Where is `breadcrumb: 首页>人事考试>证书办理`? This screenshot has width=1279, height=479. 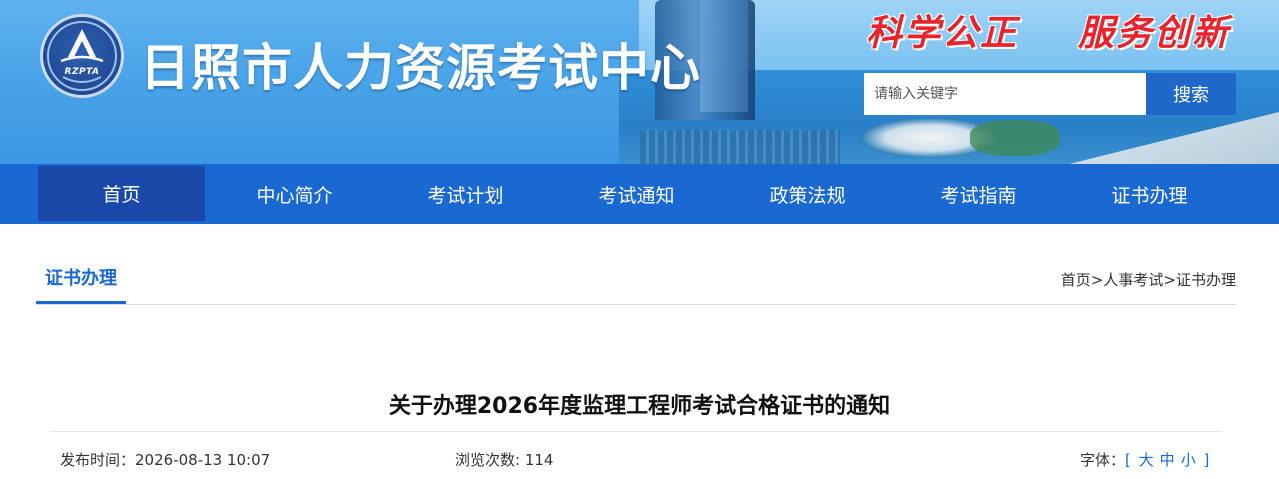
breadcrumb: 首页>人事考试>证书办理 is located at coordinates (1148, 279).